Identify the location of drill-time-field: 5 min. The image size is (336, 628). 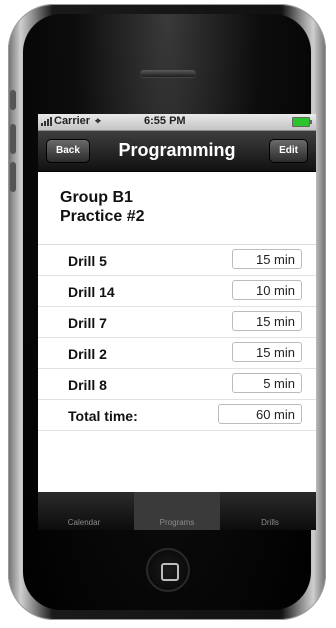
(267, 383).